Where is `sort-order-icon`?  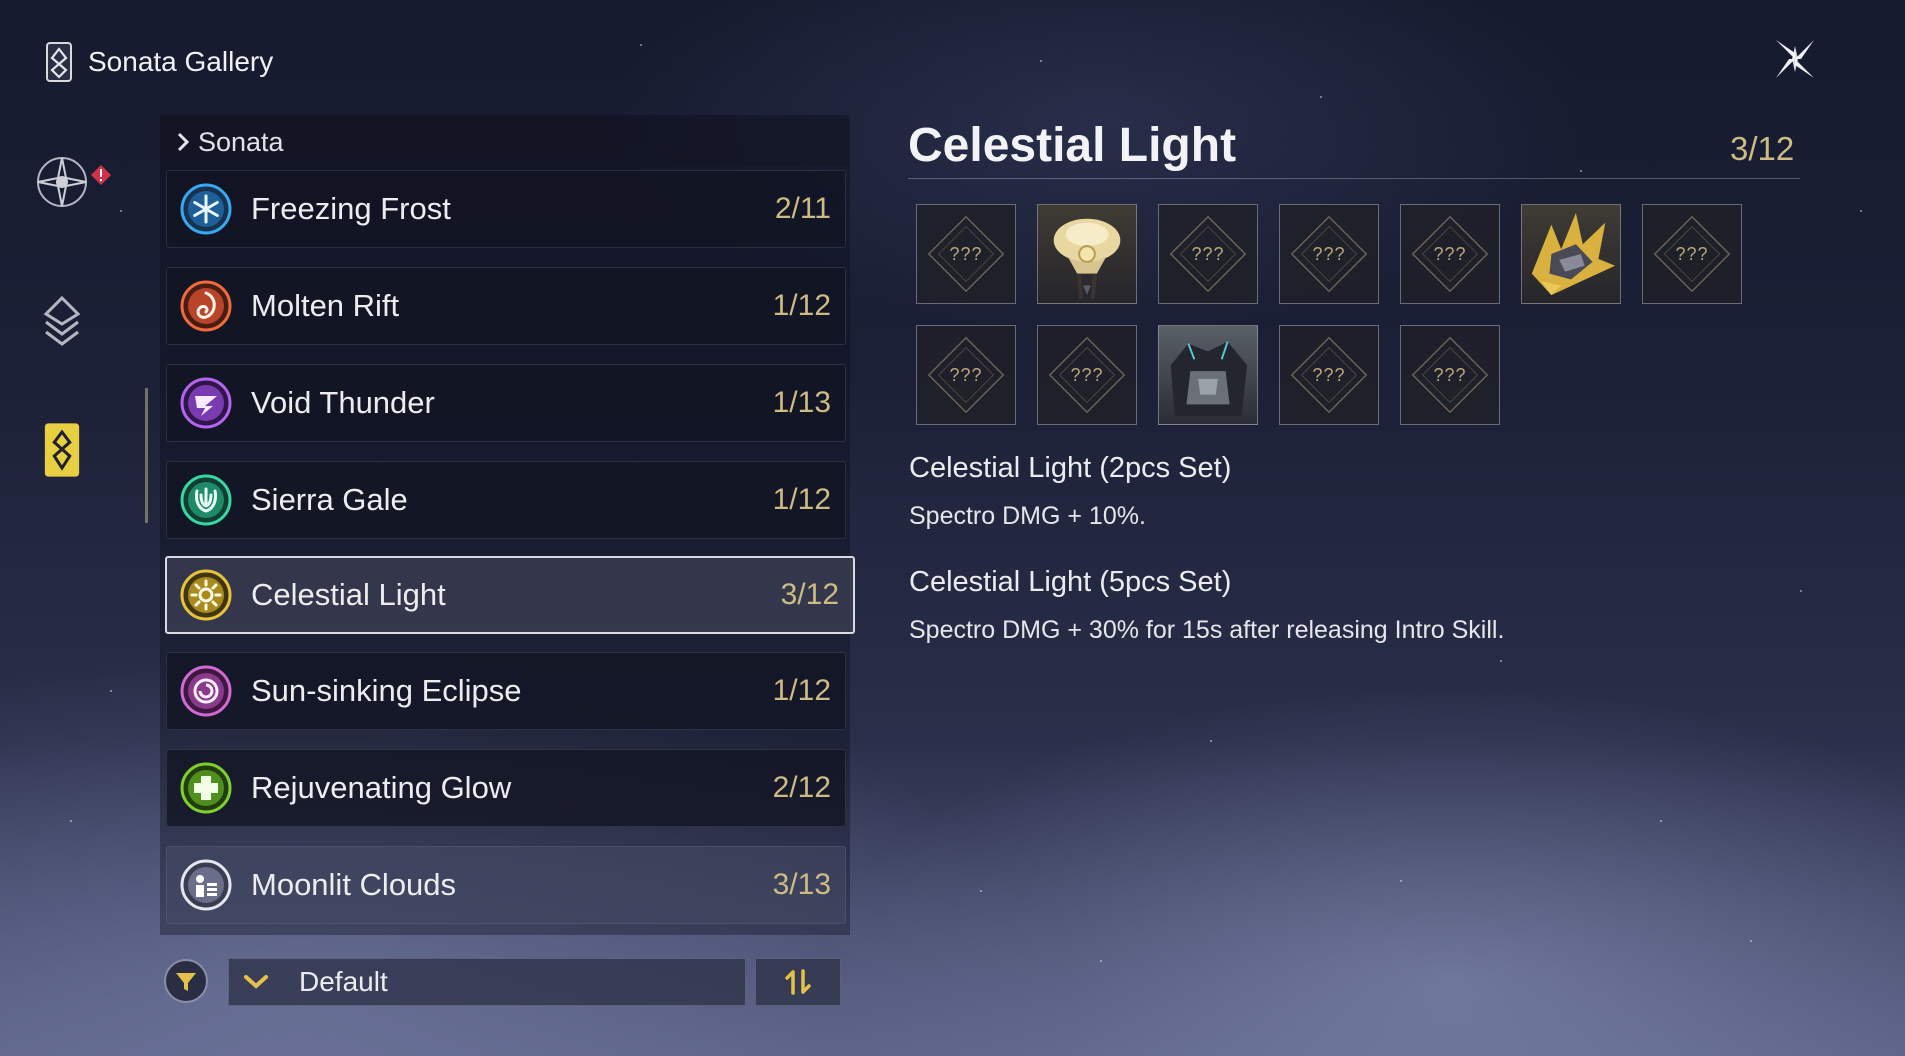 sort-order-icon is located at coordinates (798, 982).